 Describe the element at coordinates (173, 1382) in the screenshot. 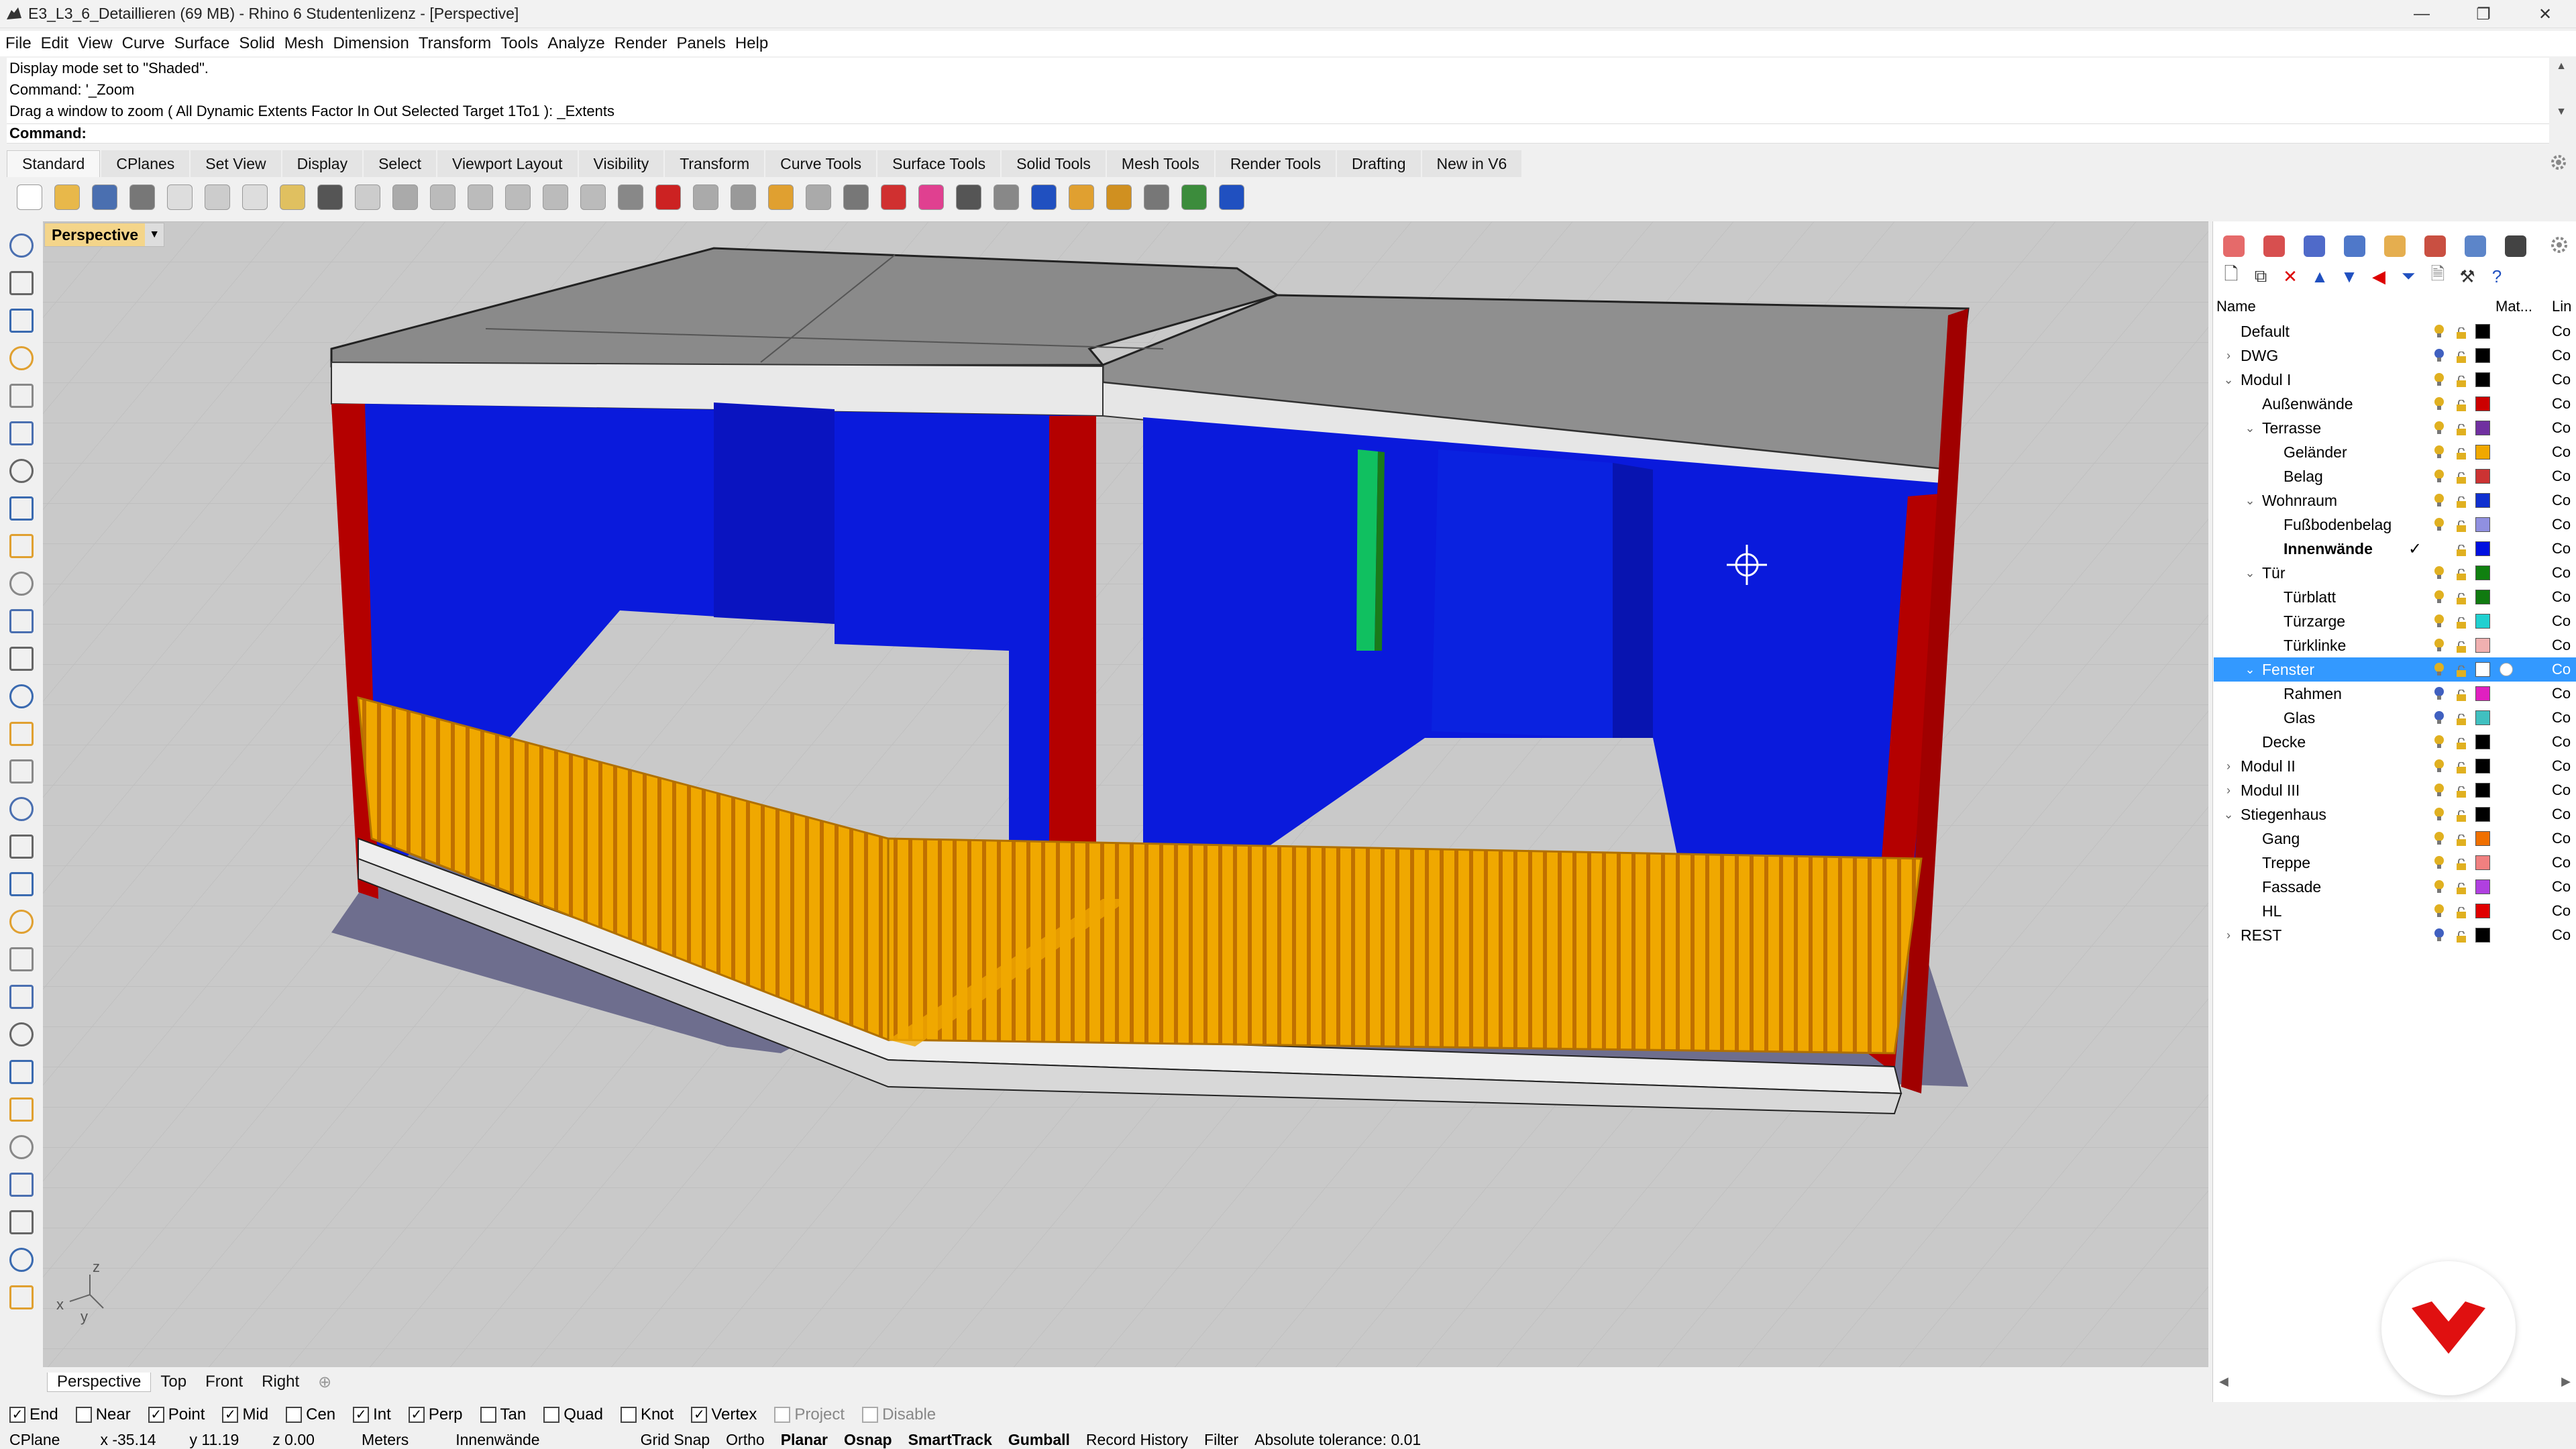

I see `viewport-tab-top: Top` at that location.